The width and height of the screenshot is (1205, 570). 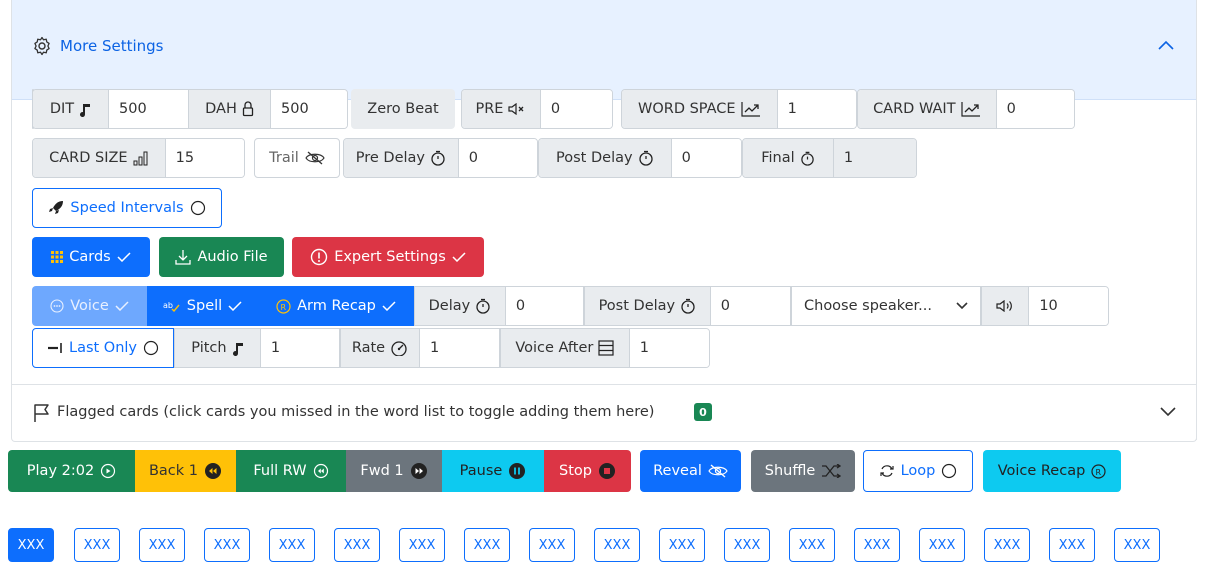 What do you see at coordinates (576, 109) in the screenshot?
I see `pre-input: 0` at bounding box center [576, 109].